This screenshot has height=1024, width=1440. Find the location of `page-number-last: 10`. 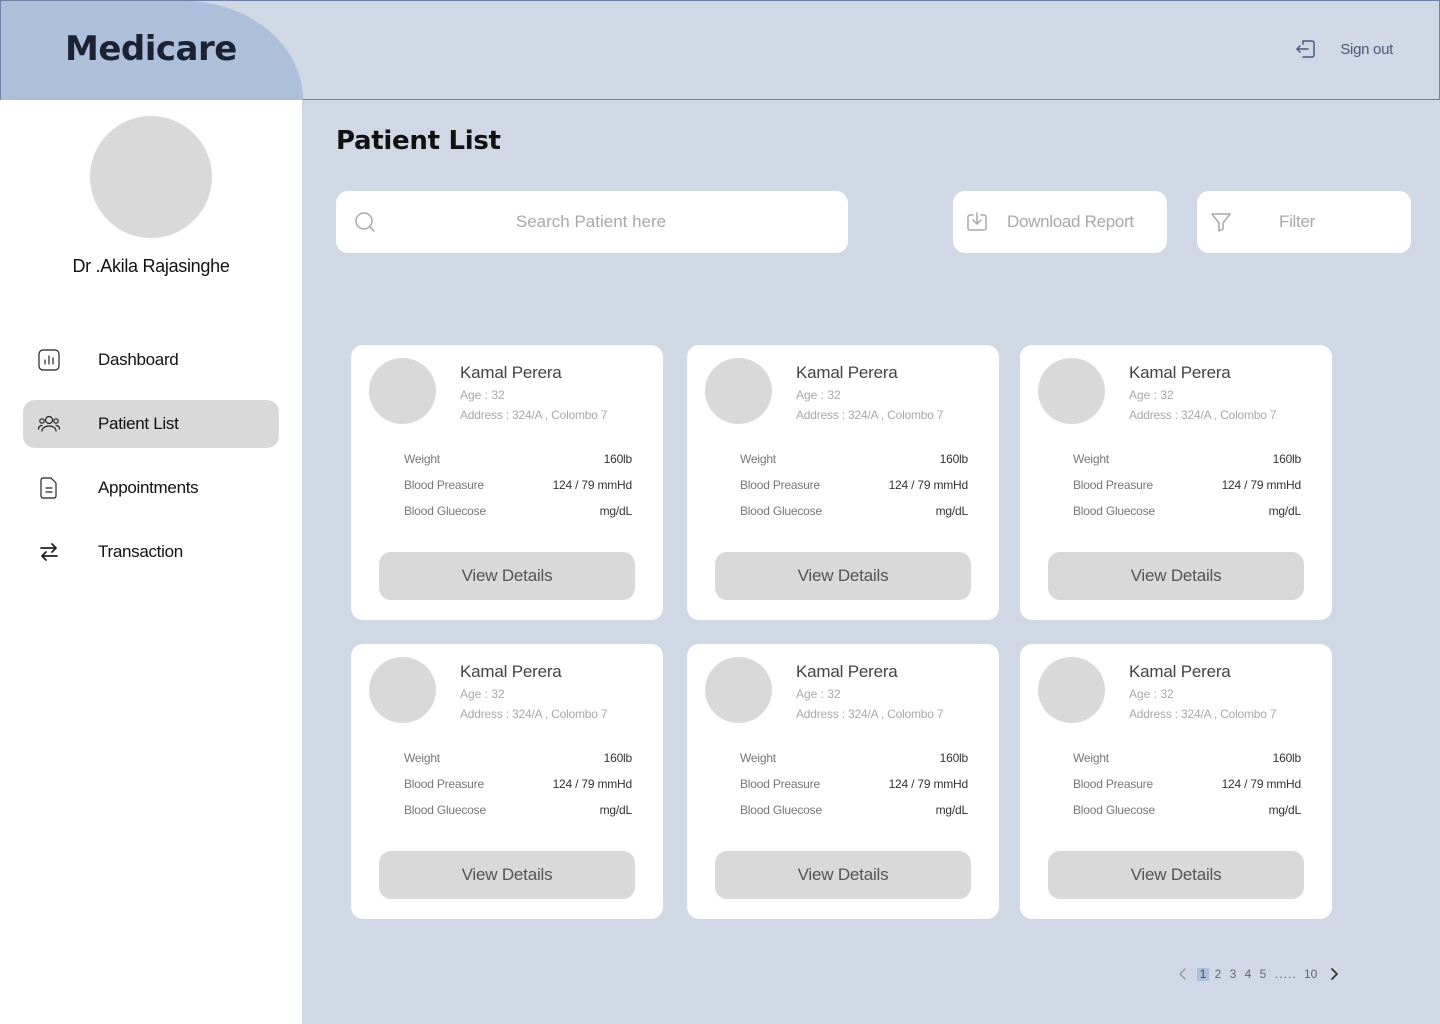

page-number-last: 10 is located at coordinates (1311, 974).